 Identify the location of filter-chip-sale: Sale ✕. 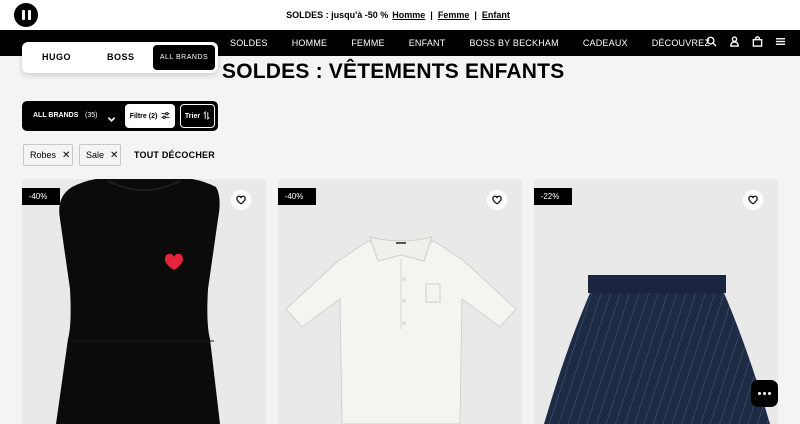
(100, 155).